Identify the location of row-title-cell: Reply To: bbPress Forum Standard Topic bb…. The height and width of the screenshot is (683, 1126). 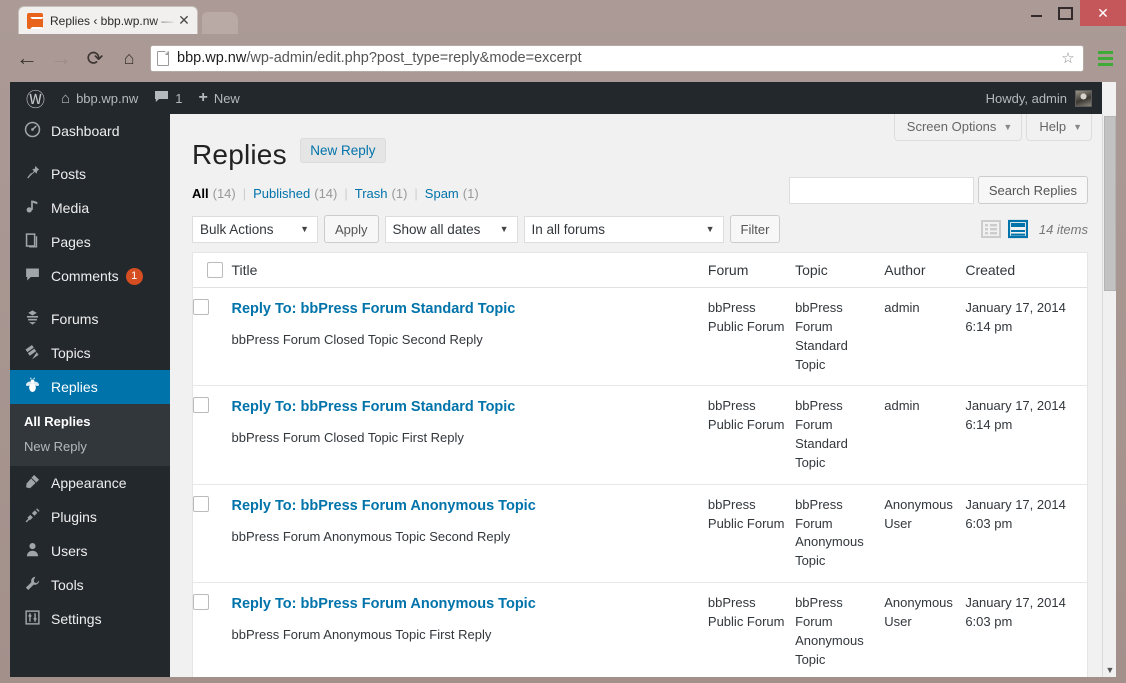
(469, 435).